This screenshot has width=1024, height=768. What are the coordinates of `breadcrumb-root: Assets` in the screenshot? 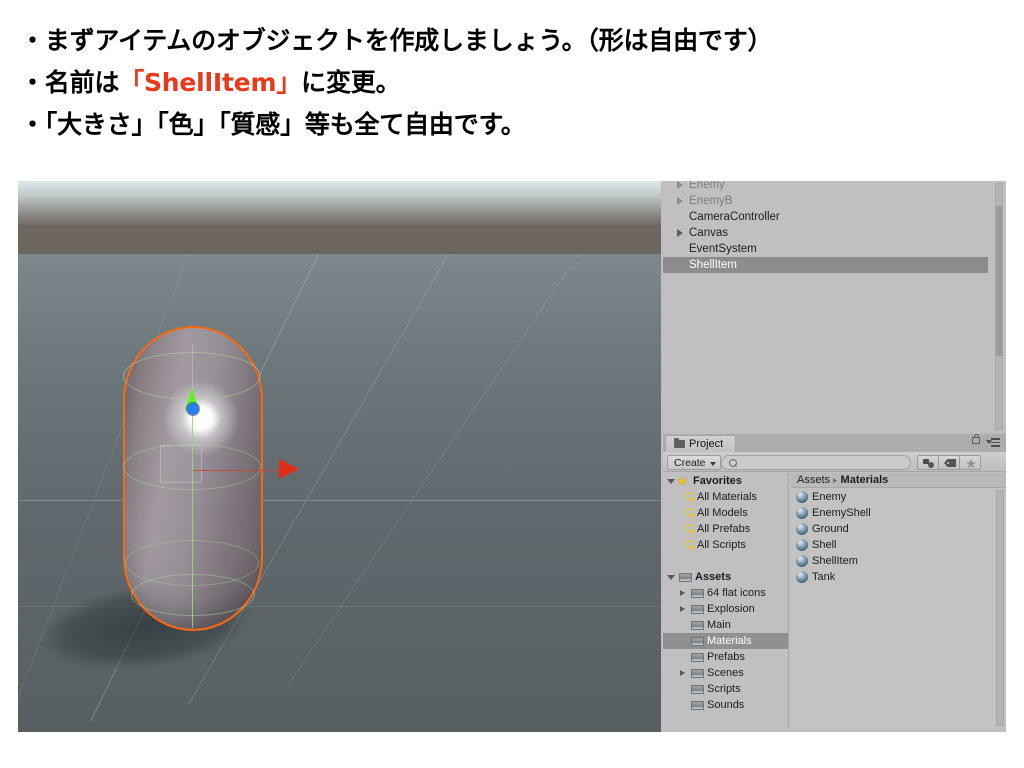 It's located at (813, 480).